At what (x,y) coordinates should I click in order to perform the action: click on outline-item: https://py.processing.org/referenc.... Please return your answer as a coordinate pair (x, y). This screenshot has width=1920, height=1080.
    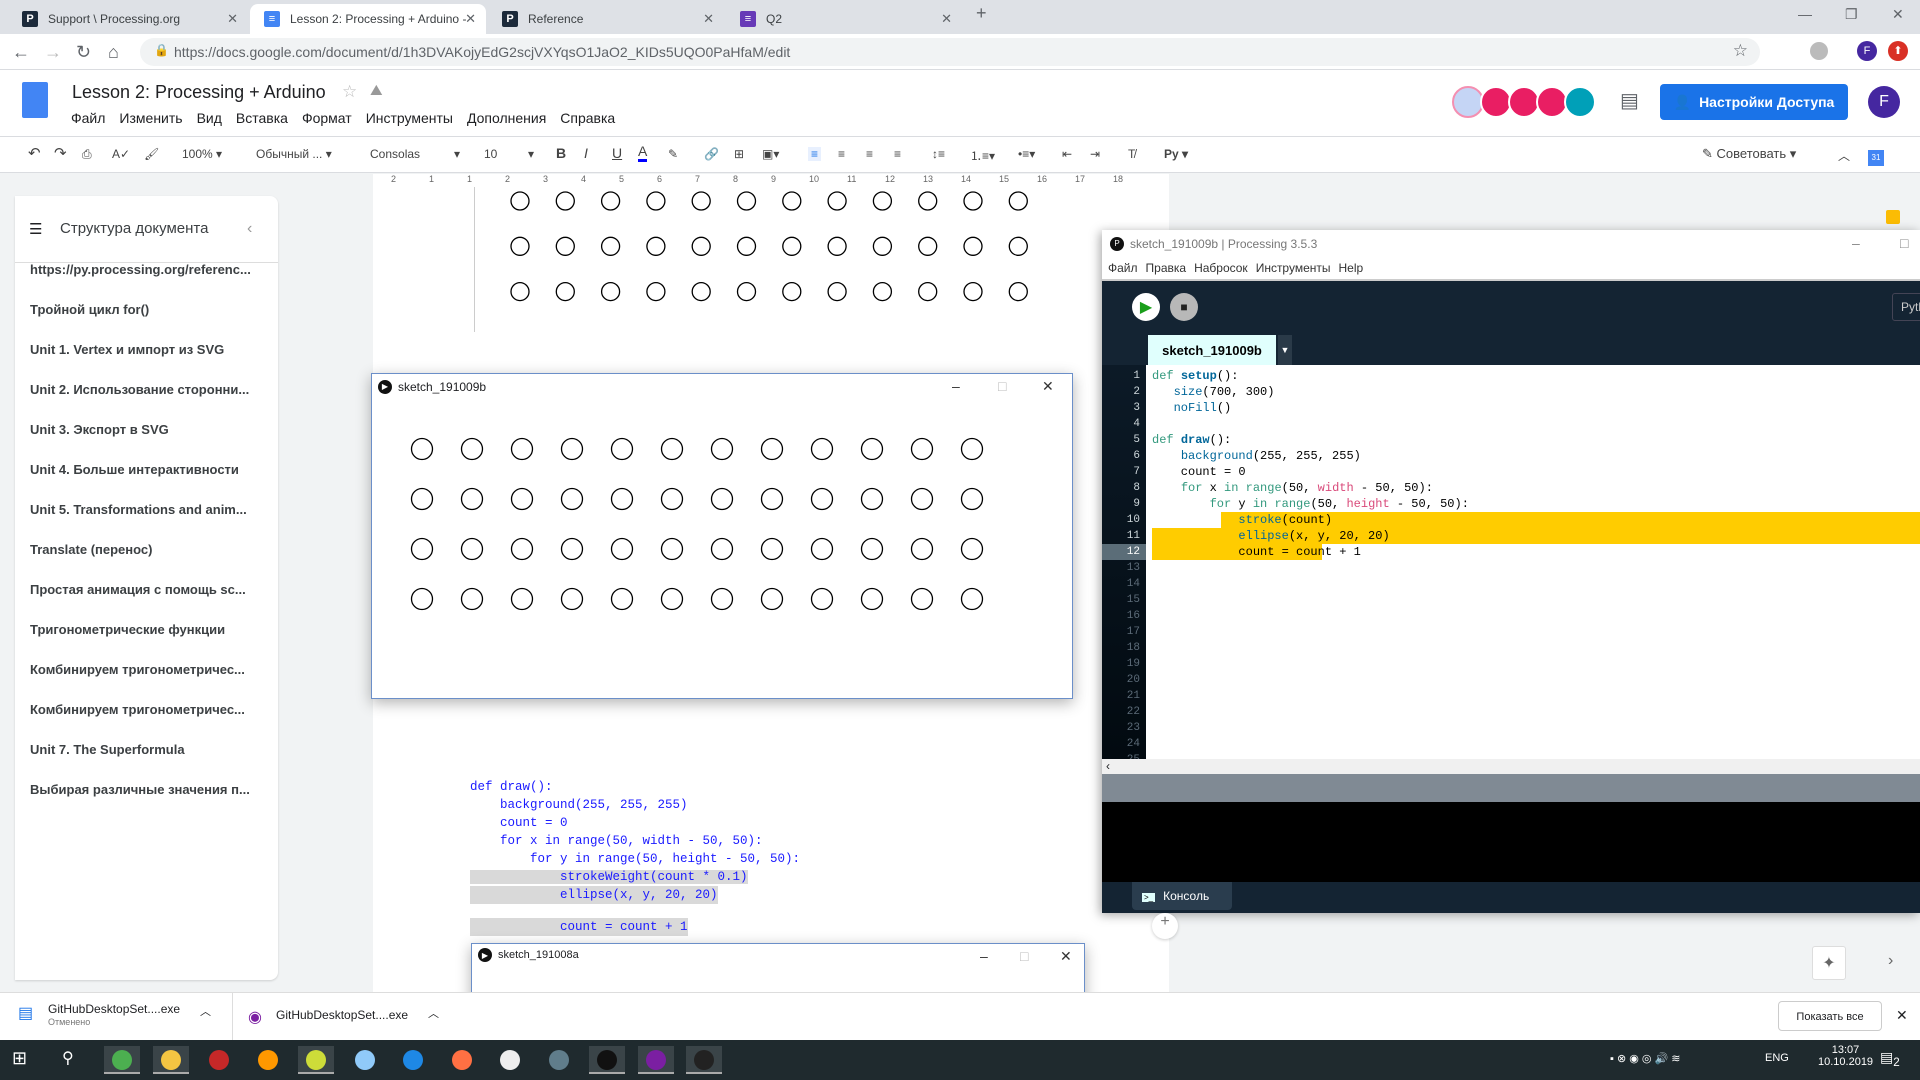
    Looking at the image, I should click on (150, 269).